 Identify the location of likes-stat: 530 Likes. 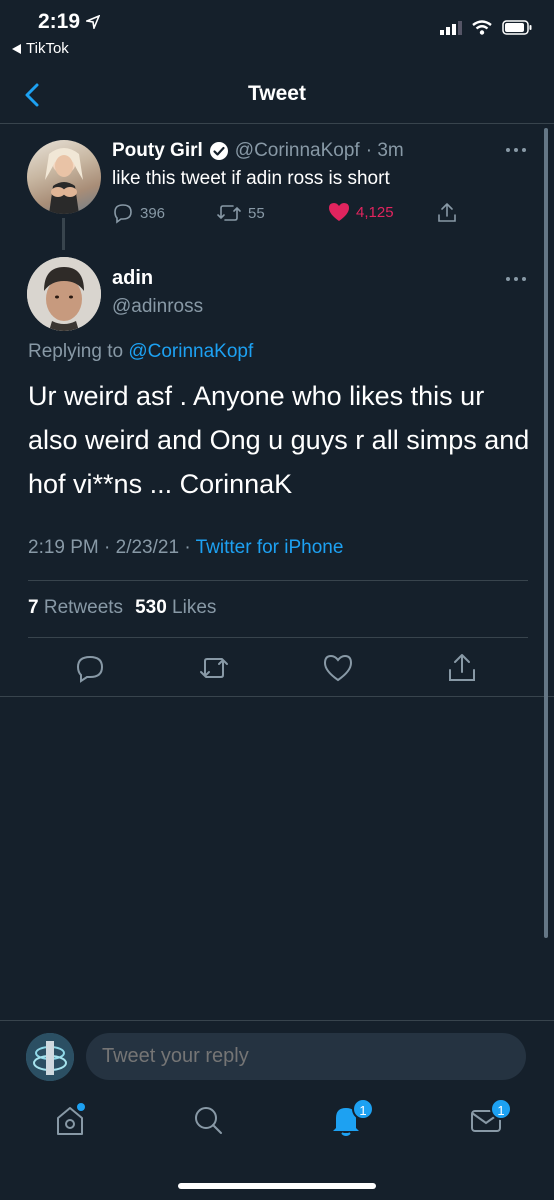
(175, 608).